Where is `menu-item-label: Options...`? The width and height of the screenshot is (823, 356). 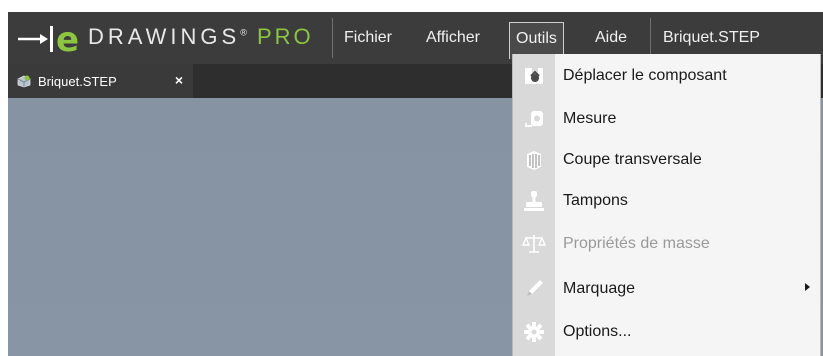
menu-item-label: Options... is located at coordinates (597, 331).